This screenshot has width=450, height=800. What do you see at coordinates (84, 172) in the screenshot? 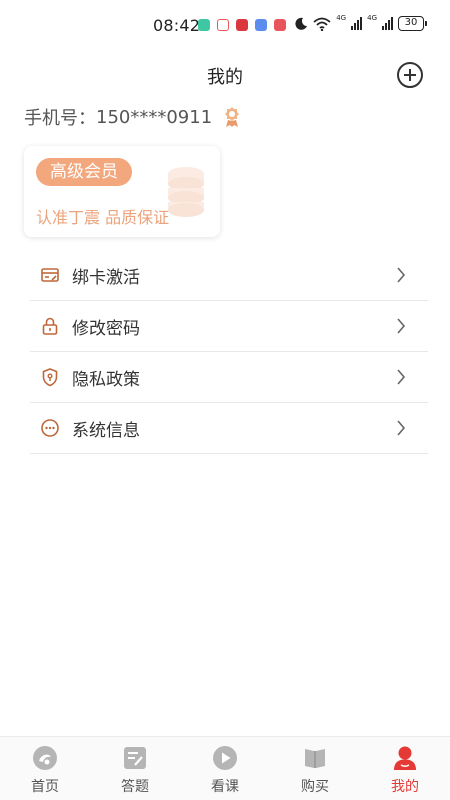
I see `member-level-badge: 高级会员` at bounding box center [84, 172].